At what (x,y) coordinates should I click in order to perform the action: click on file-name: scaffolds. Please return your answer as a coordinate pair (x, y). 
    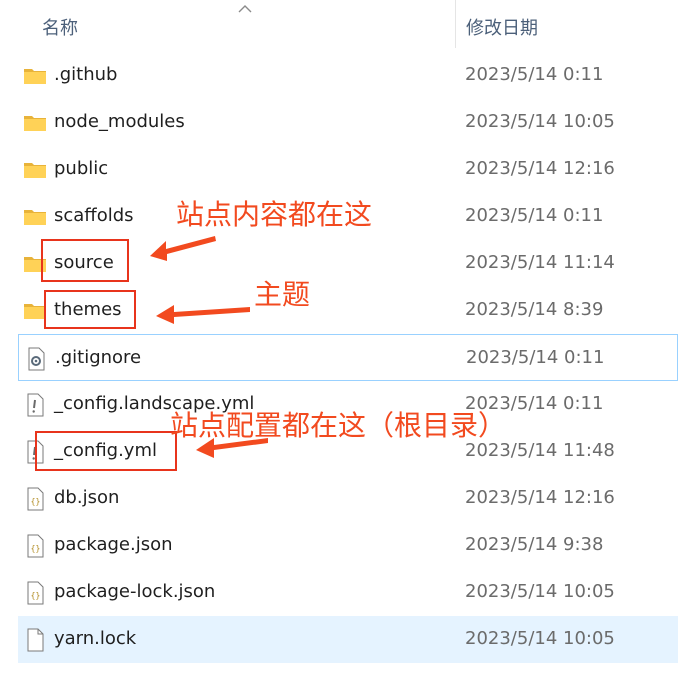
    Looking at the image, I should click on (94, 215).